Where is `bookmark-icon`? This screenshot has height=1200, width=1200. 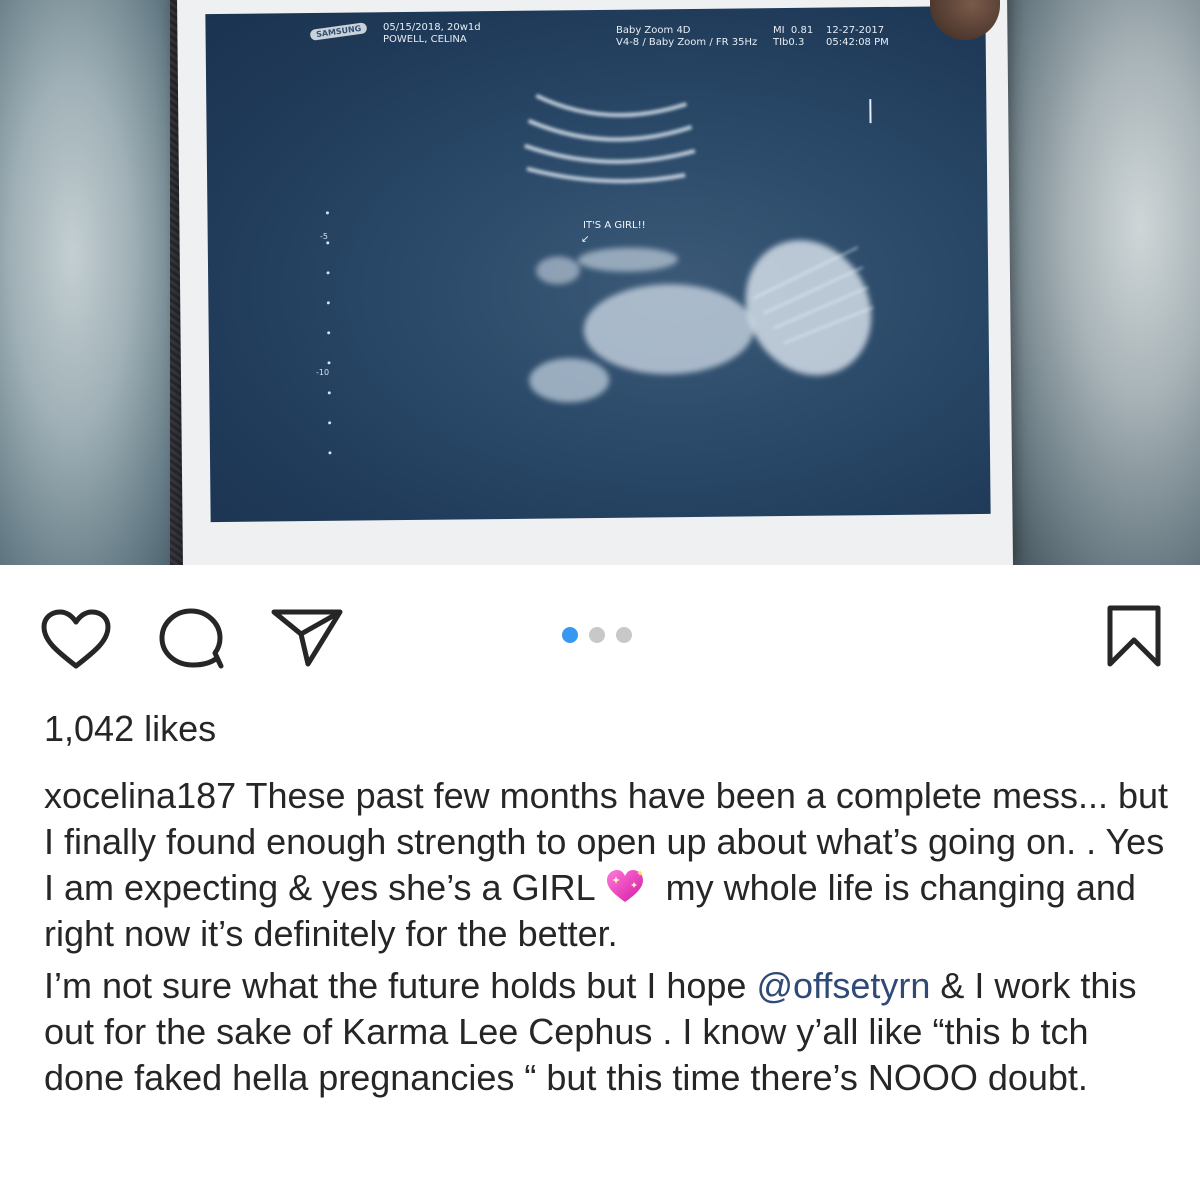 bookmark-icon is located at coordinates (1134, 636).